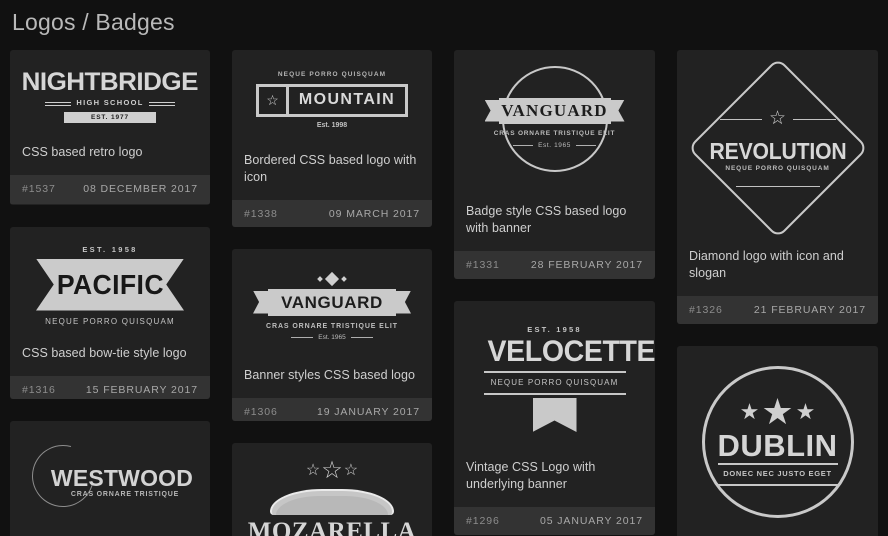  Describe the element at coordinates (554, 133) in the screenshot. I see `logo-line1: CRAS ORNARE TRISTIQUE ELIT` at that location.